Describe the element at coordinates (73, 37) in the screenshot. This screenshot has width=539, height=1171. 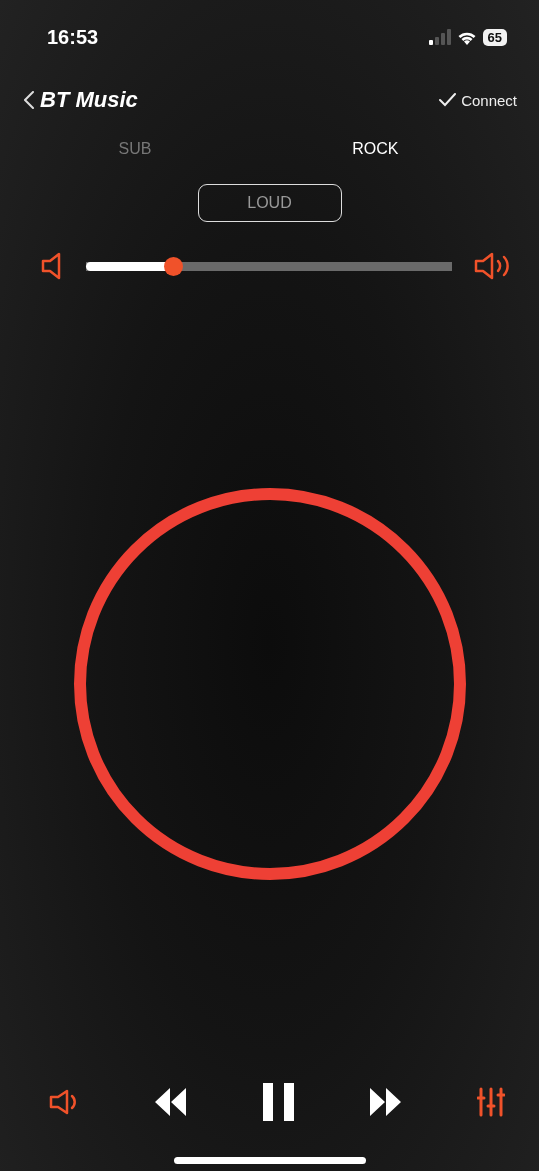
I see `status-time: 16:53` at that location.